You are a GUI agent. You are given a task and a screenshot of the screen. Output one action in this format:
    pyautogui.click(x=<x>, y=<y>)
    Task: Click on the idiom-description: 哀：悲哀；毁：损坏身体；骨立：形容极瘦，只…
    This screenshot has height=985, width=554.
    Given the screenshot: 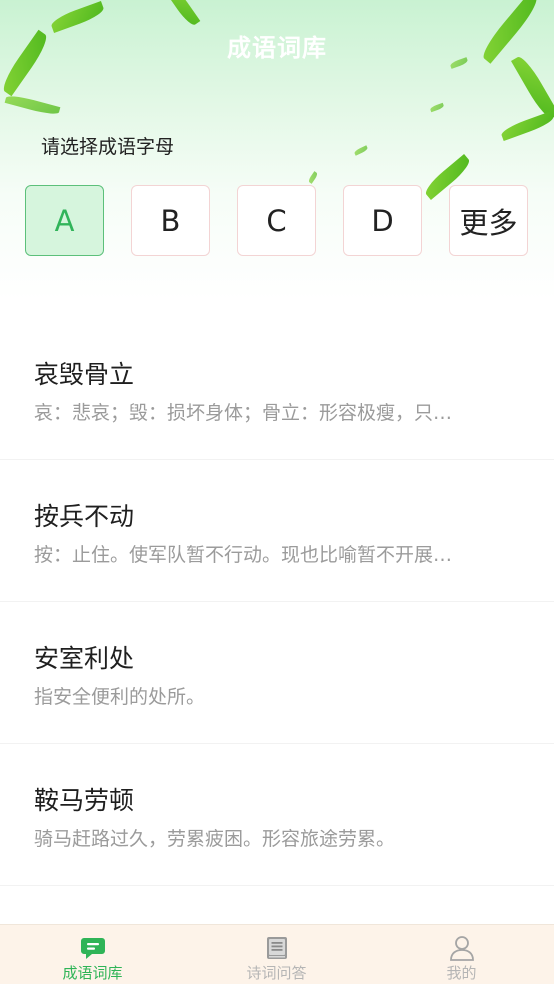 What is the action you would take?
    pyautogui.click(x=243, y=413)
    